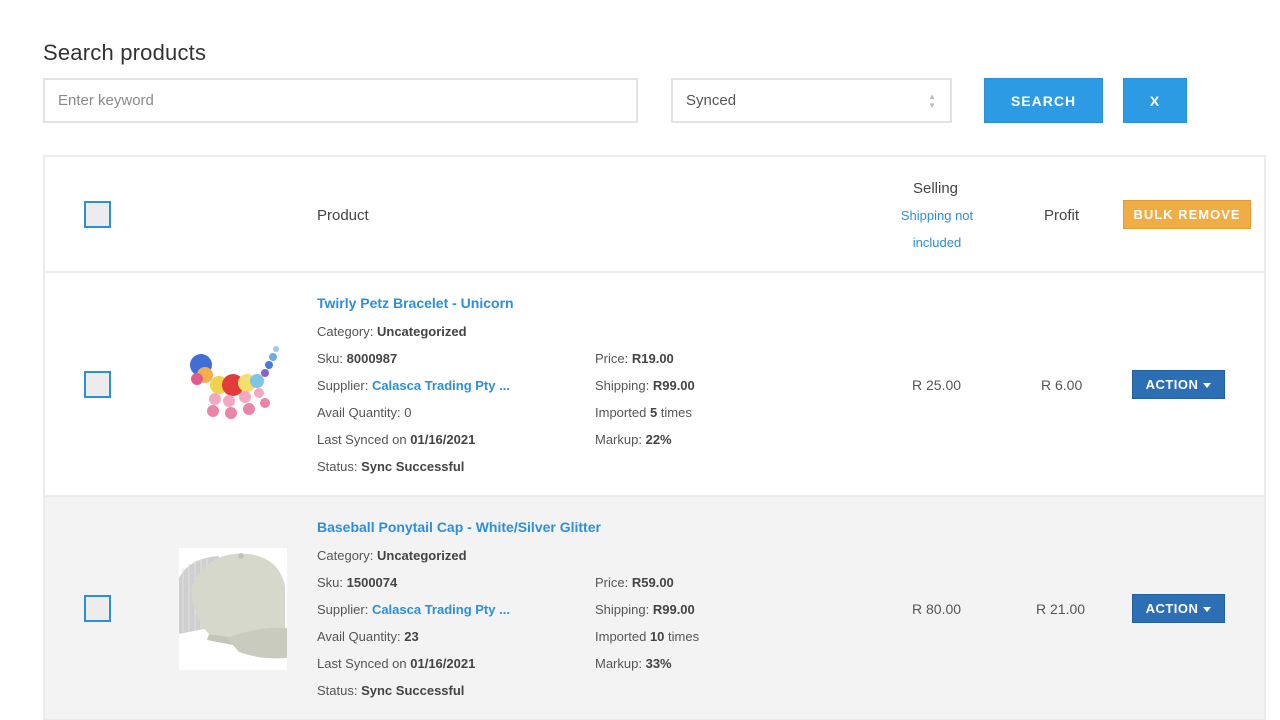 The height and width of the screenshot is (720, 1280). Describe the element at coordinates (937, 385) in the screenshot. I see `selling-price: R 25.00` at that location.